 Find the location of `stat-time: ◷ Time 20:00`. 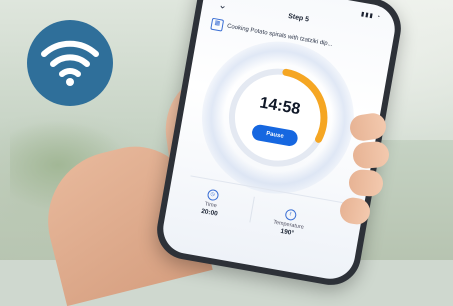

stat-time: ◷ Time 20:00 is located at coordinates (211, 202).